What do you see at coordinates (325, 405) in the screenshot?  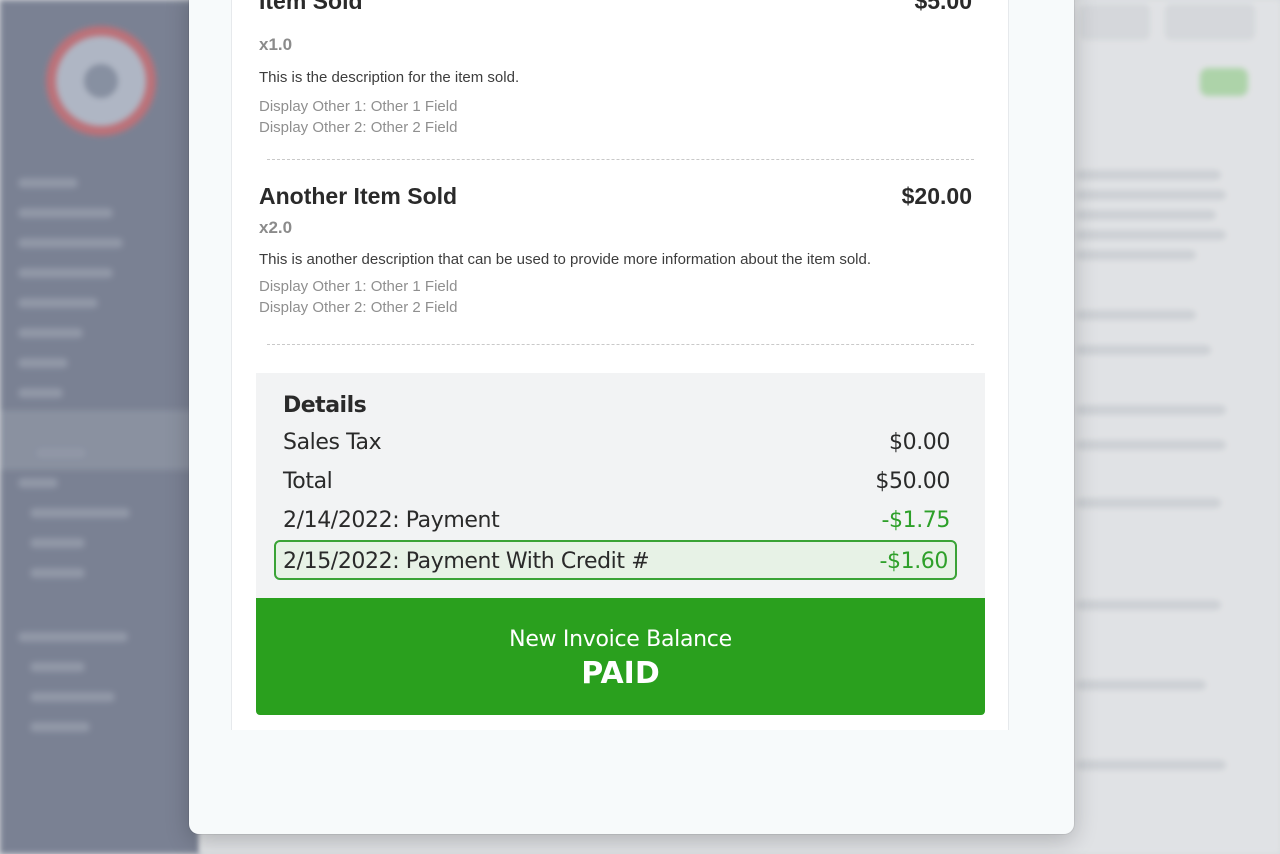 I see `details-title: Details` at bounding box center [325, 405].